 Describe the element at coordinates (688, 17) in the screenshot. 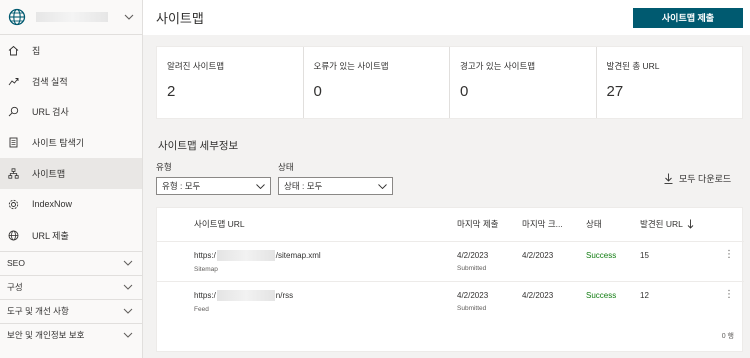

I see `submit-sitemap-button: 사이트맵 제출` at that location.